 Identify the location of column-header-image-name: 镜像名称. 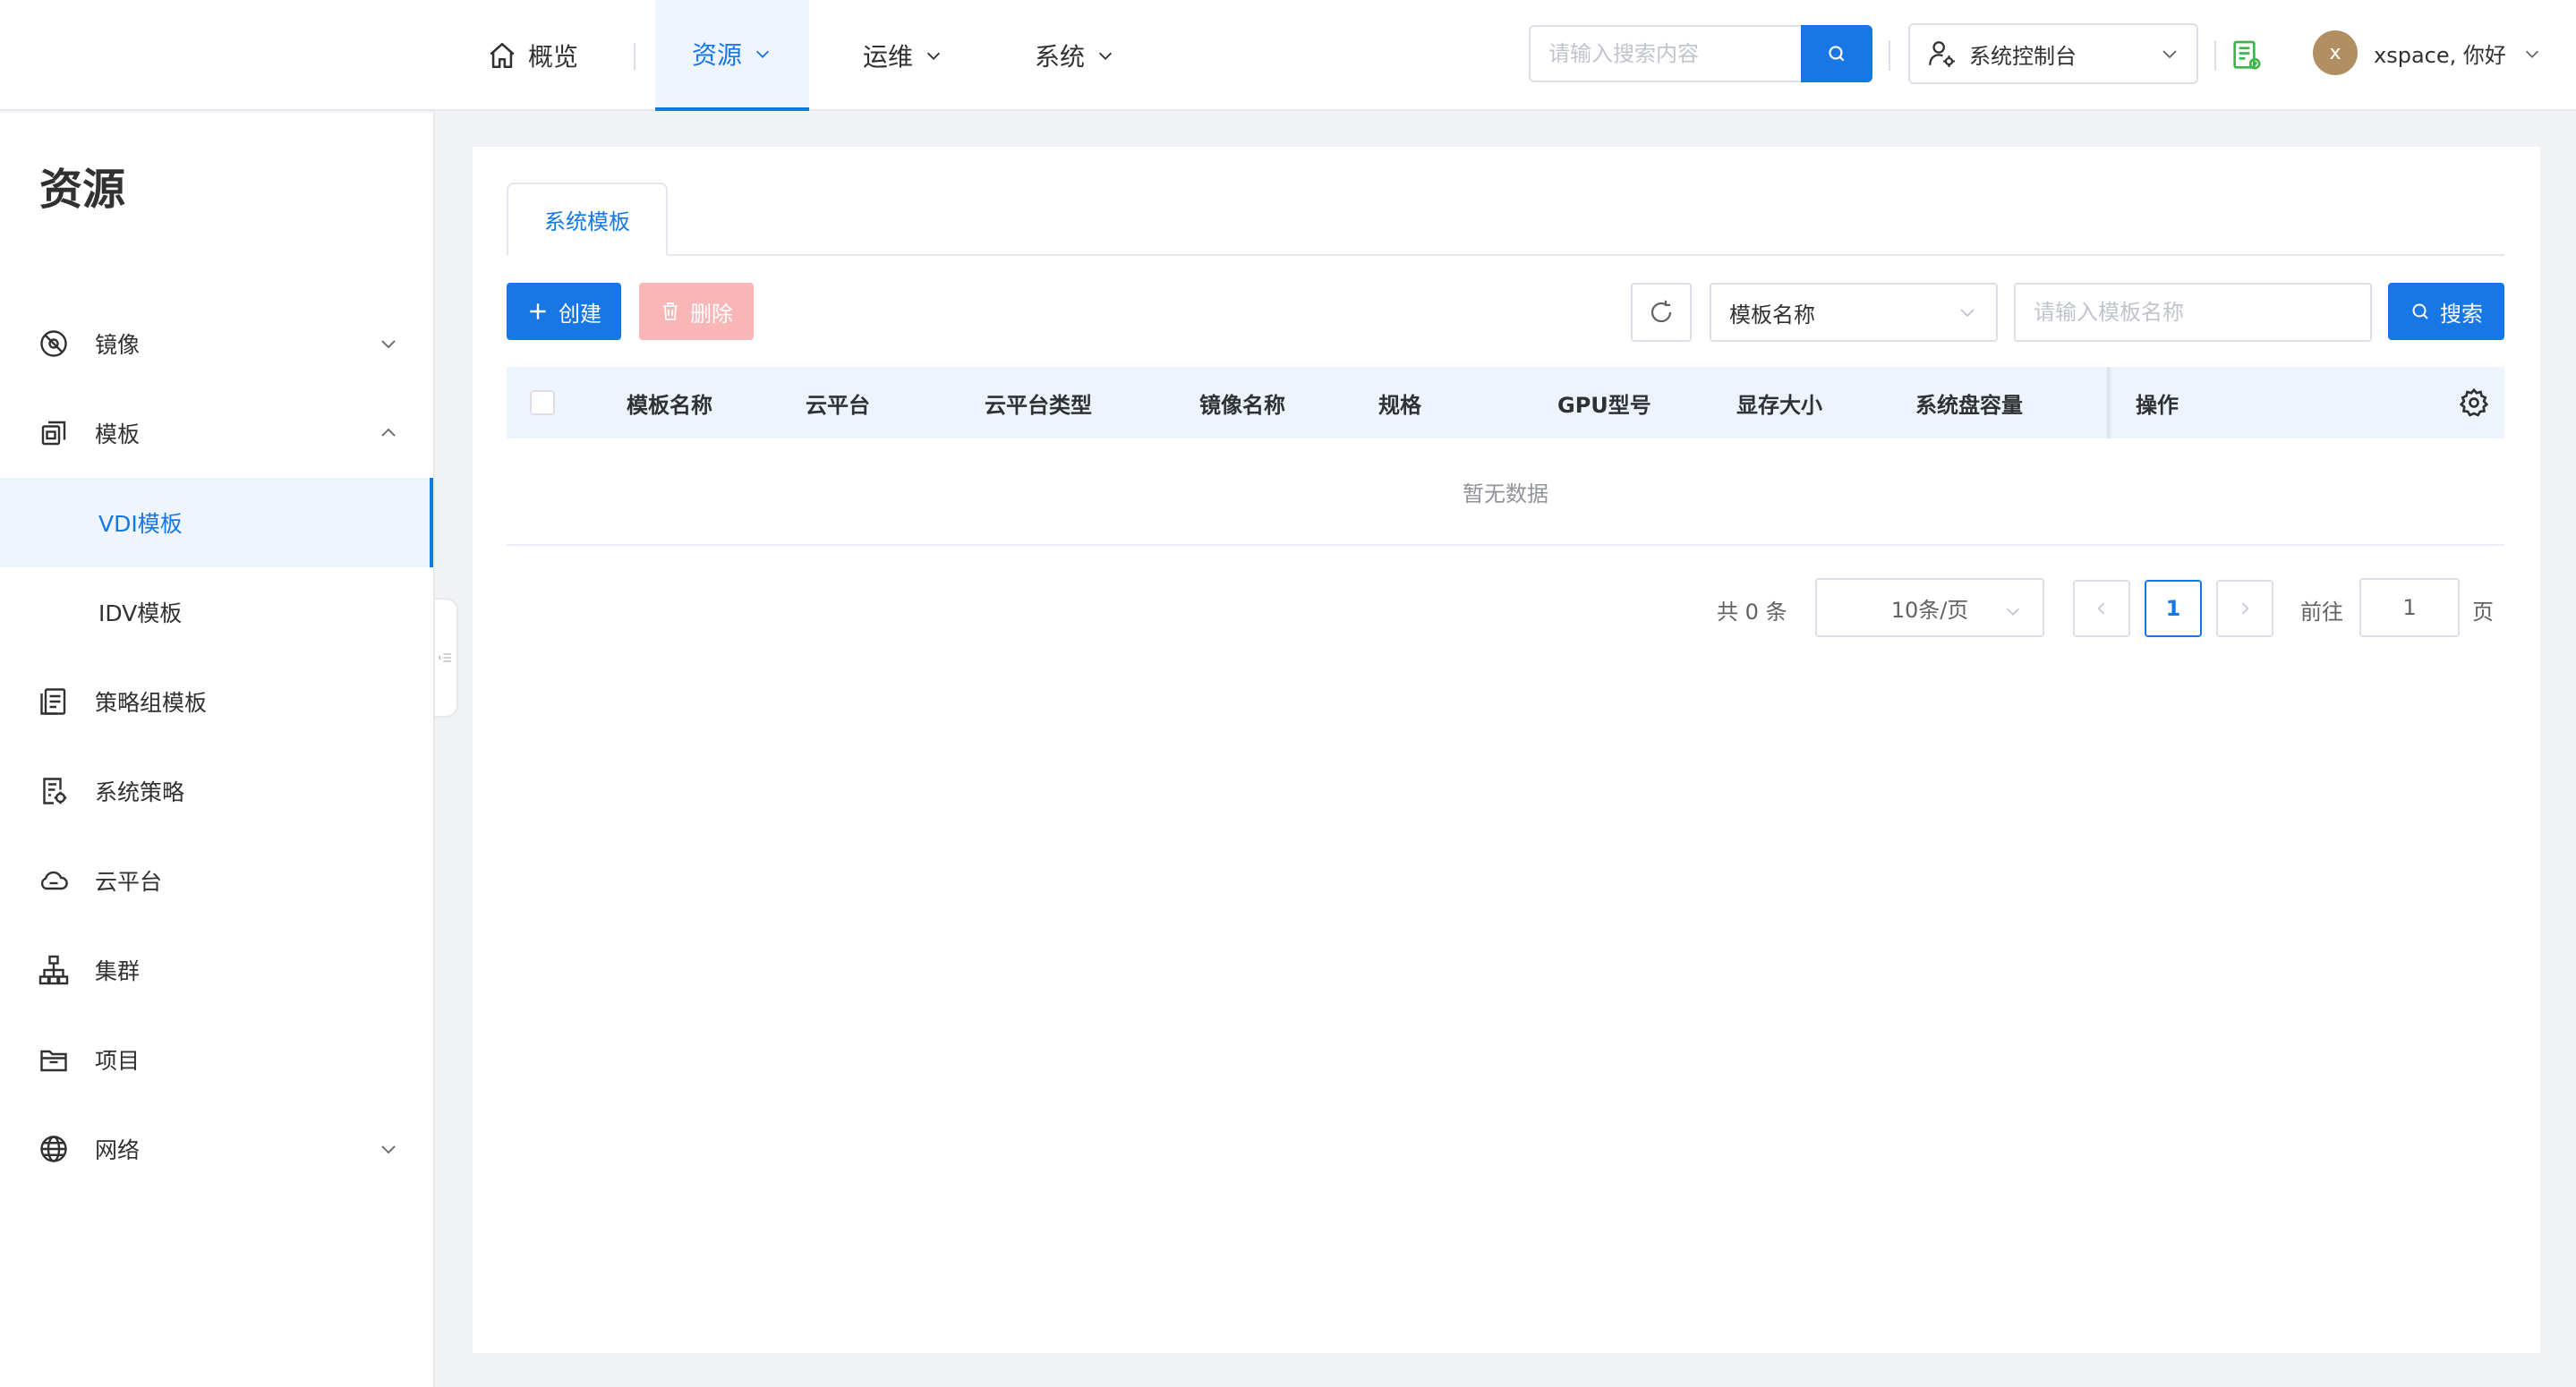
(1242, 403).